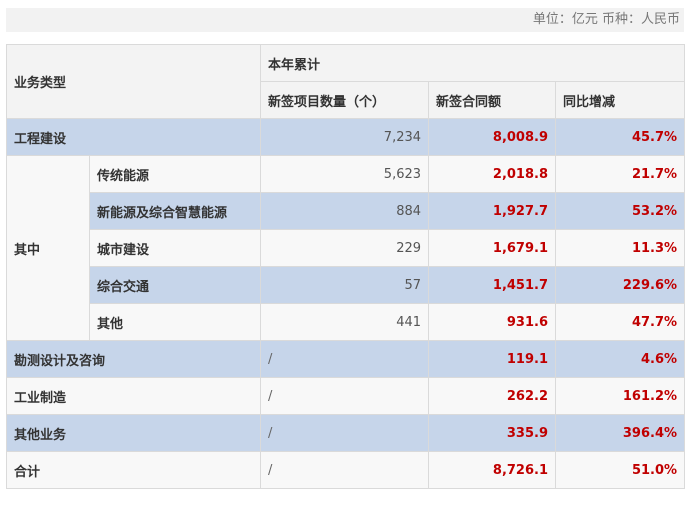 The height and width of the screenshot is (521, 692). I want to click on table-row-other-business: 其他业务 / 335.9 396.4%, so click(345, 433).